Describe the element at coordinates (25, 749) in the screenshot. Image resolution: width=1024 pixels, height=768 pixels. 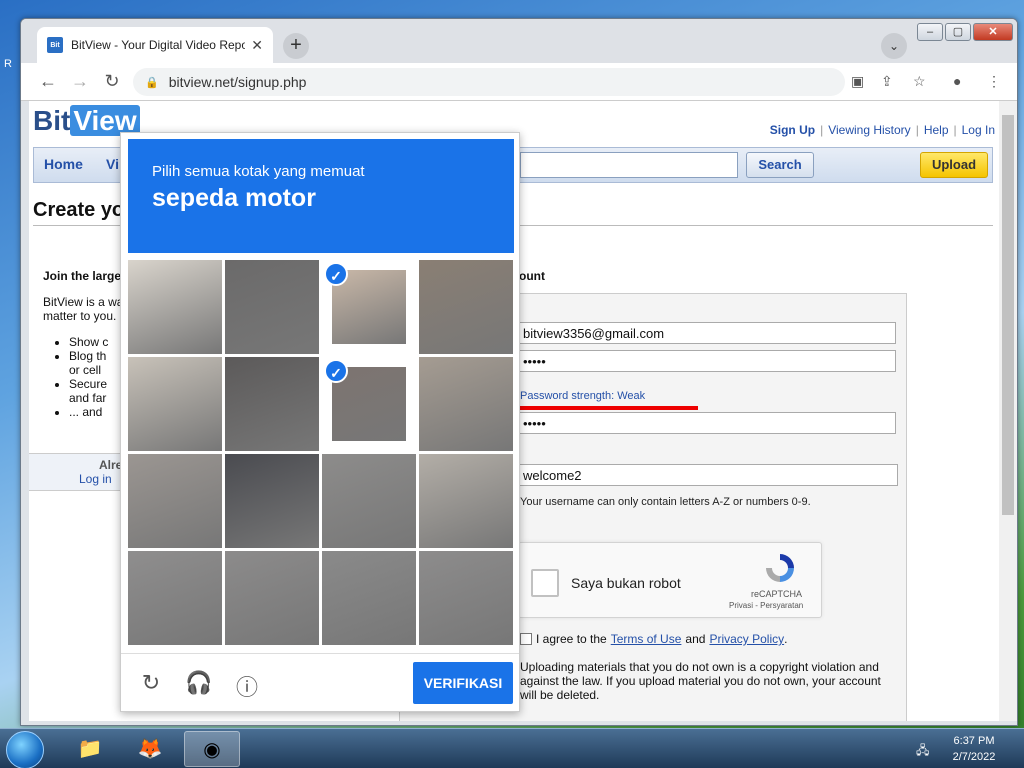
I see `start-button` at that location.